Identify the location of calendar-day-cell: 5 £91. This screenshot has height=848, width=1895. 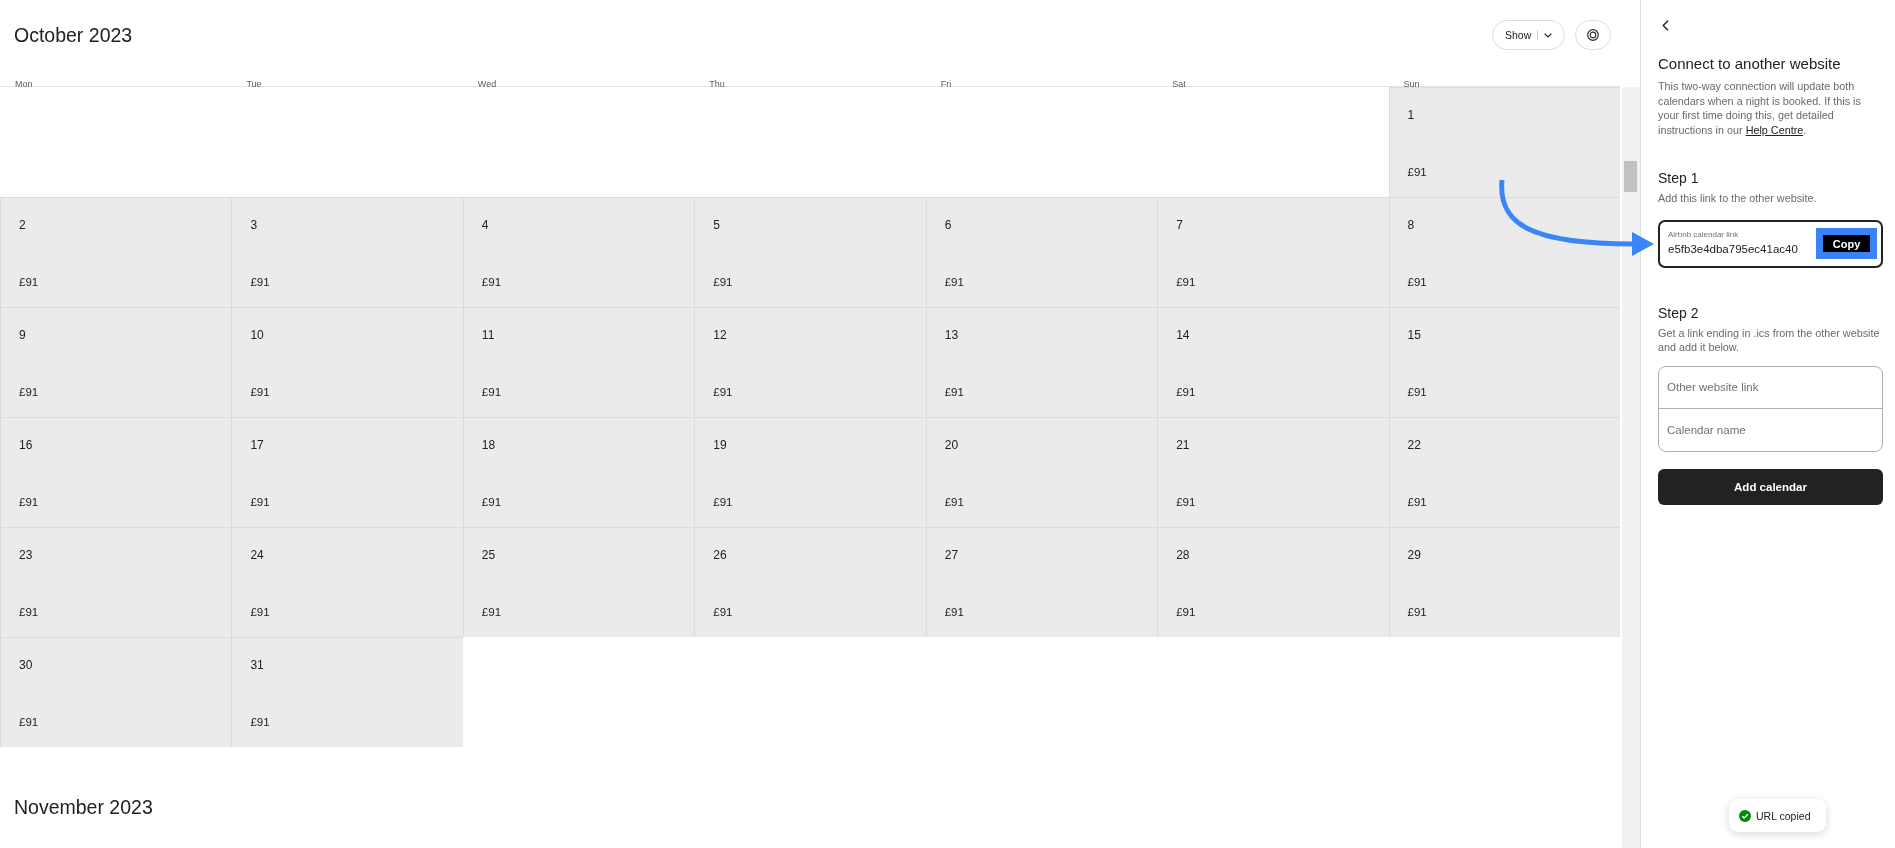
(810, 252).